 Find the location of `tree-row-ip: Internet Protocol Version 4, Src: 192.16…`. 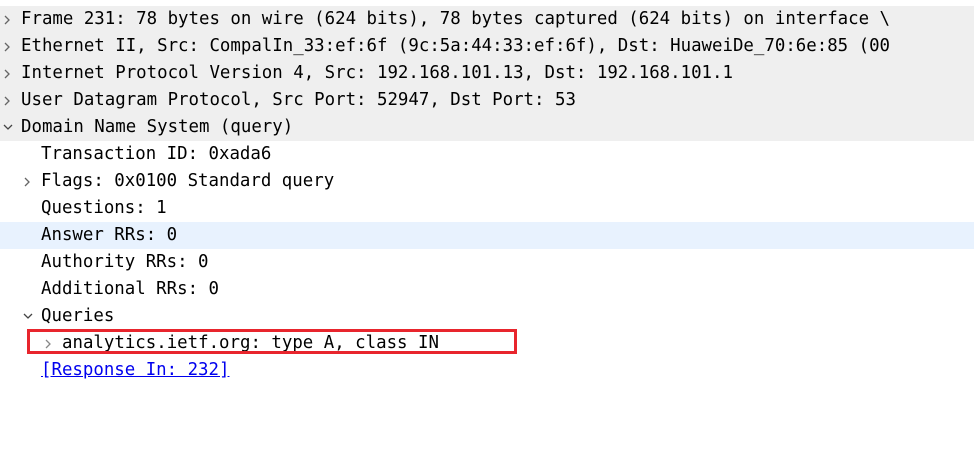

tree-row-ip: Internet Protocol Version 4, Src: 192.16… is located at coordinates (487, 73).